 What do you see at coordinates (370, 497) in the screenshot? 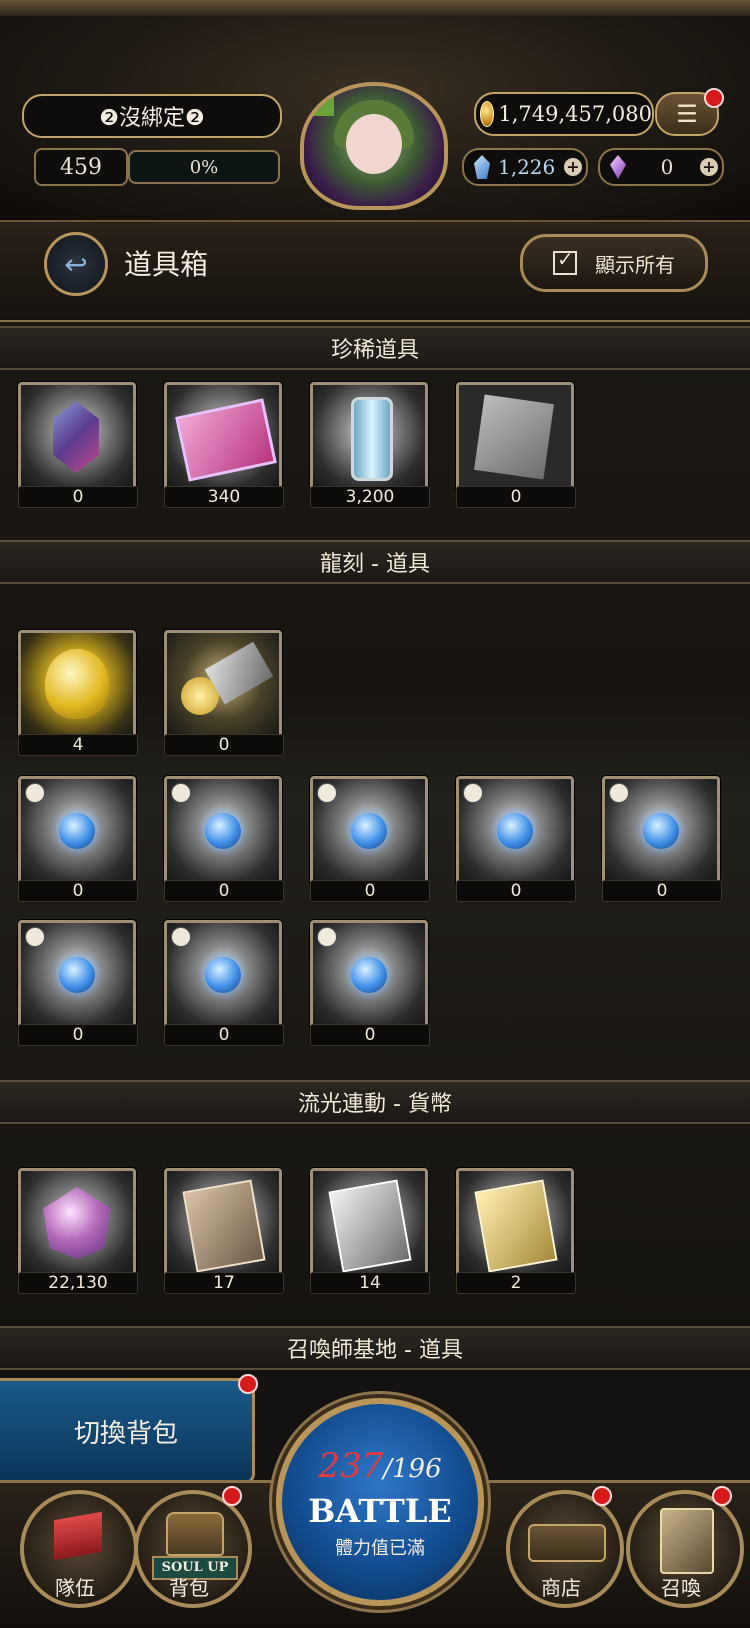
I see `item-count: 3,200` at bounding box center [370, 497].